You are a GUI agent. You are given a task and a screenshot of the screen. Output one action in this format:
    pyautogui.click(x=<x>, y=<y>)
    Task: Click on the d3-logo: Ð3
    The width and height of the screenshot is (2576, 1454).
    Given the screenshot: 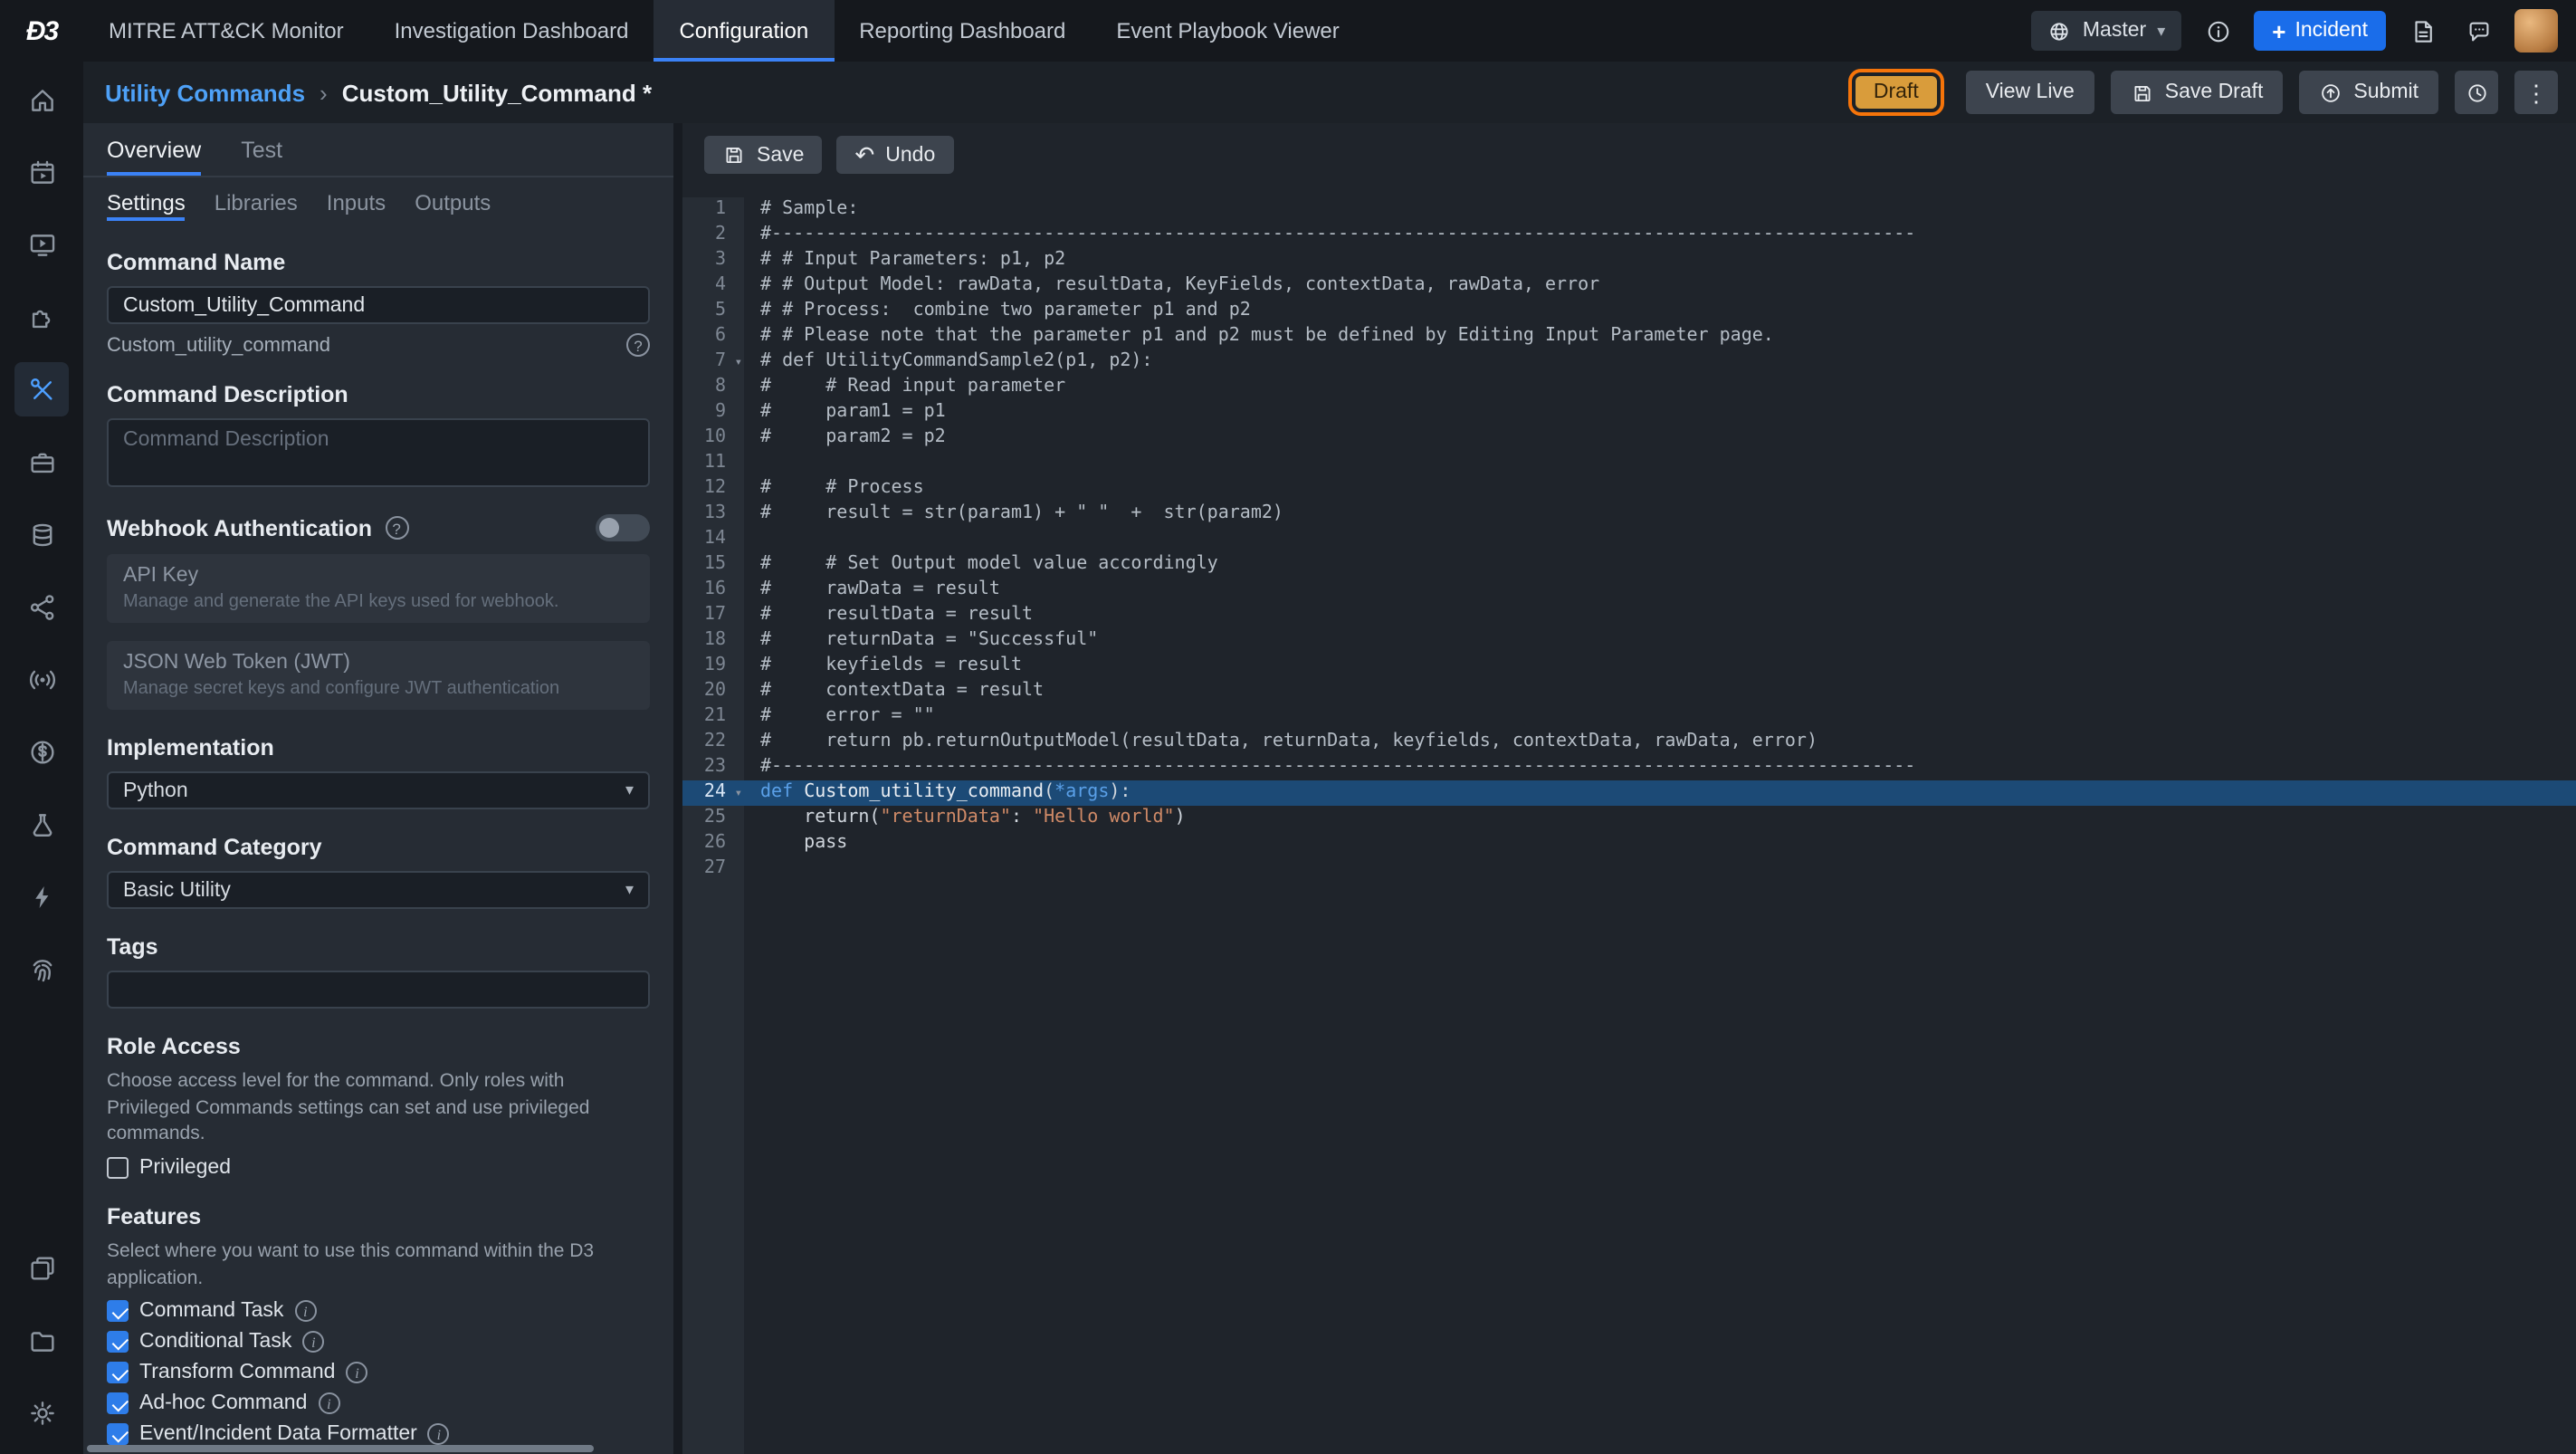 What is the action you would take?
    pyautogui.click(x=41, y=31)
    